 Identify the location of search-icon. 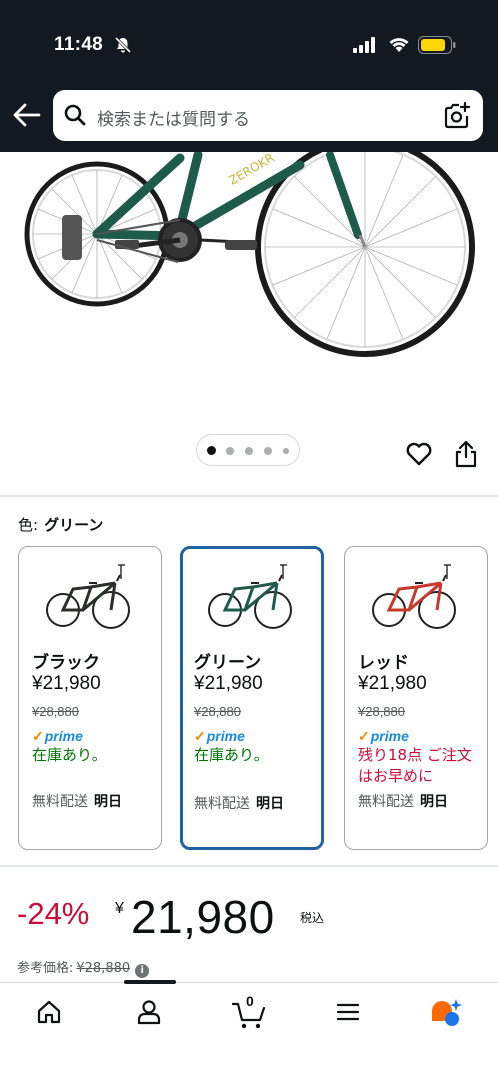
(75, 115).